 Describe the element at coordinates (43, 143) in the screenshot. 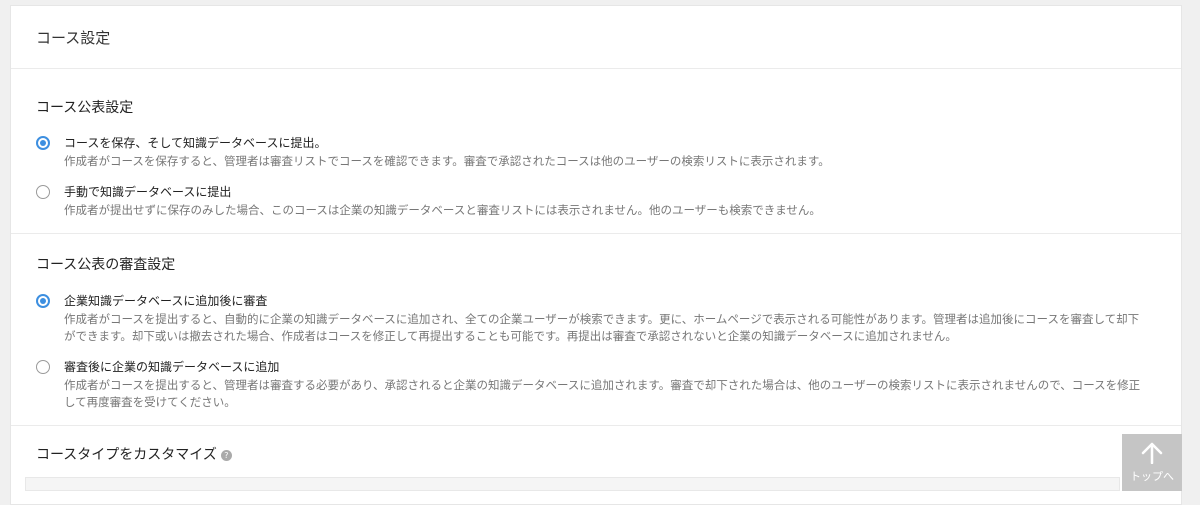

I see `publish-auto-radio` at that location.